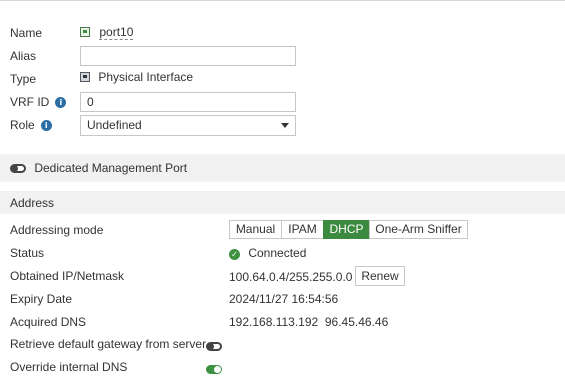 Image resolution: width=565 pixels, height=390 pixels. I want to click on type-value: Physical Interface, so click(146, 77).